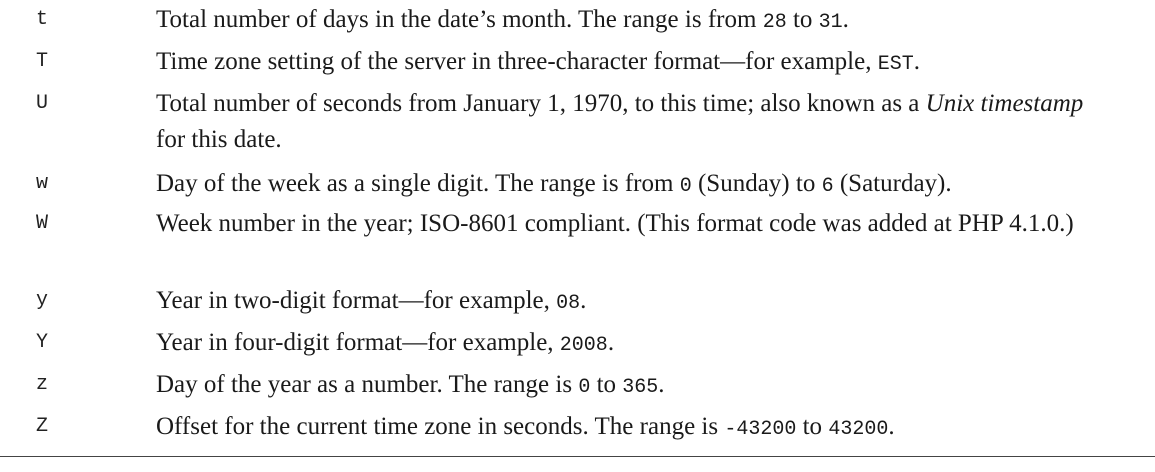 This screenshot has width=1155, height=472. Describe the element at coordinates (577, 456) in the screenshot. I see `table-bottom-rule` at that location.